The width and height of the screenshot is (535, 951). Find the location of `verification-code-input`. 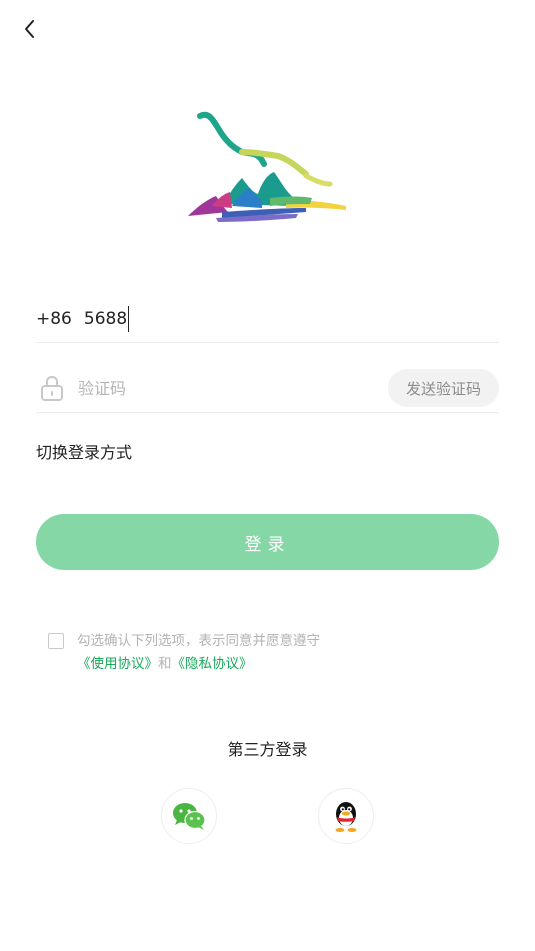

verification-code-input is located at coordinates (233, 388).